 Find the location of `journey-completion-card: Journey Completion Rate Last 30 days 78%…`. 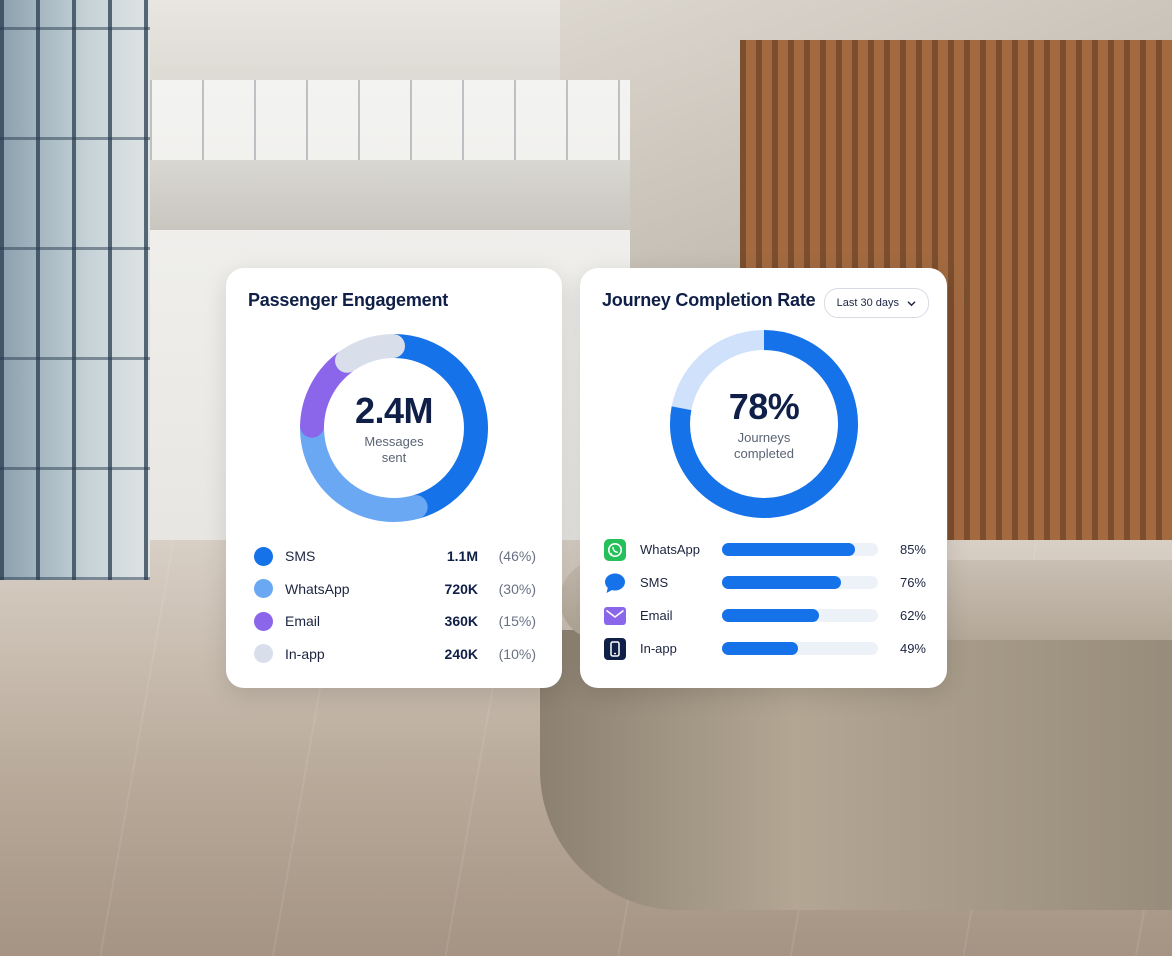

journey-completion-card: Journey Completion Rate Last 30 days 78%… is located at coordinates (763, 478).